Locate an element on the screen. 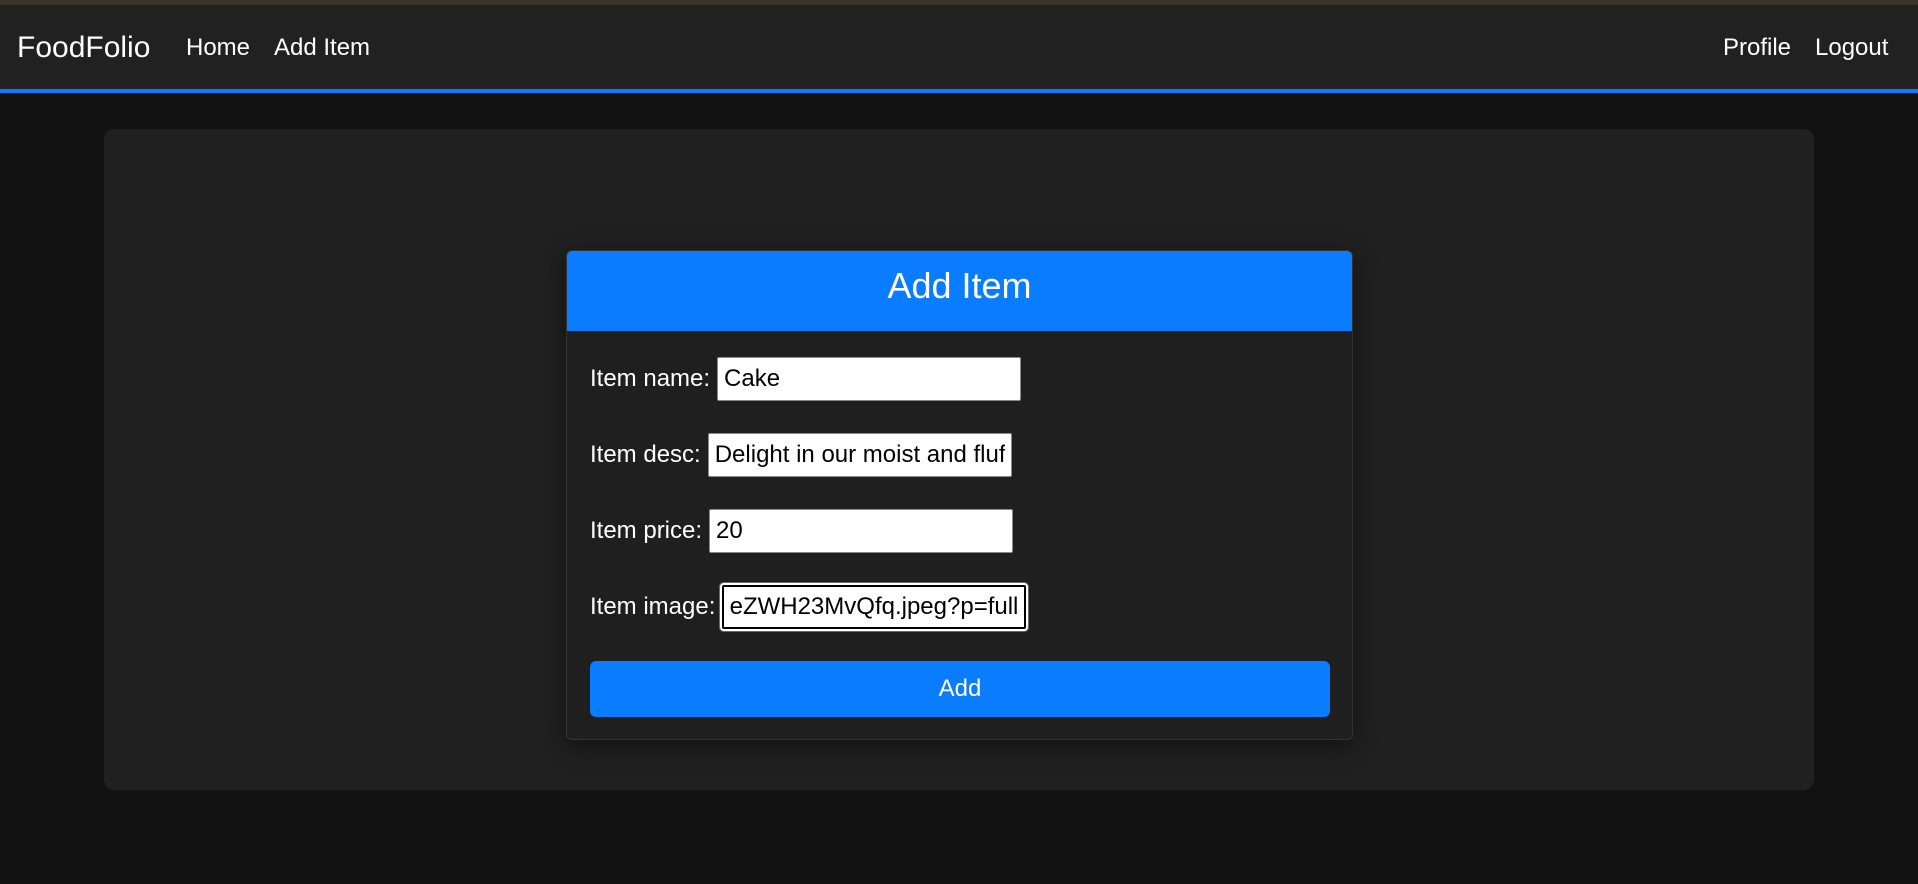  nav-home-link: Home is located at coordinates (218, 48).